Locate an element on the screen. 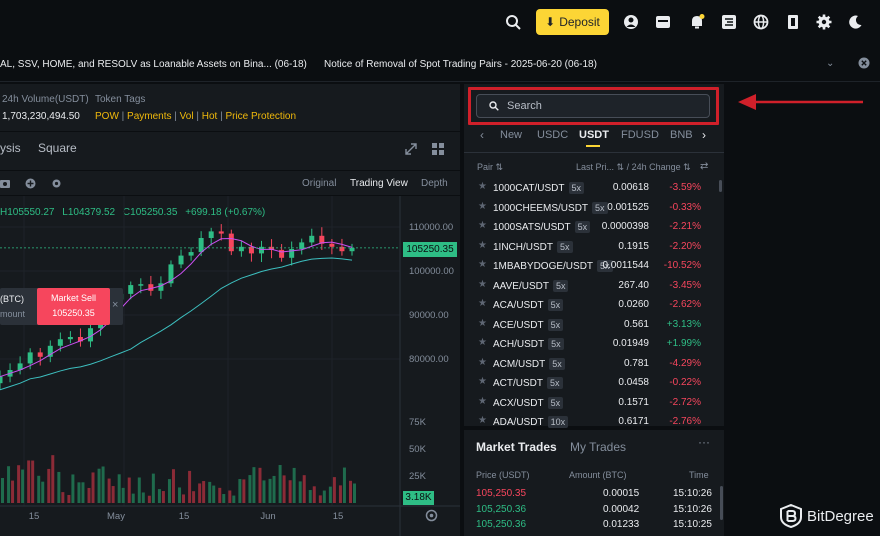 This screenshot has width=880, height=536. market-row: ★ ACE/USDT 5x 0.561 +3.13% is located at coordinates (591, 325).